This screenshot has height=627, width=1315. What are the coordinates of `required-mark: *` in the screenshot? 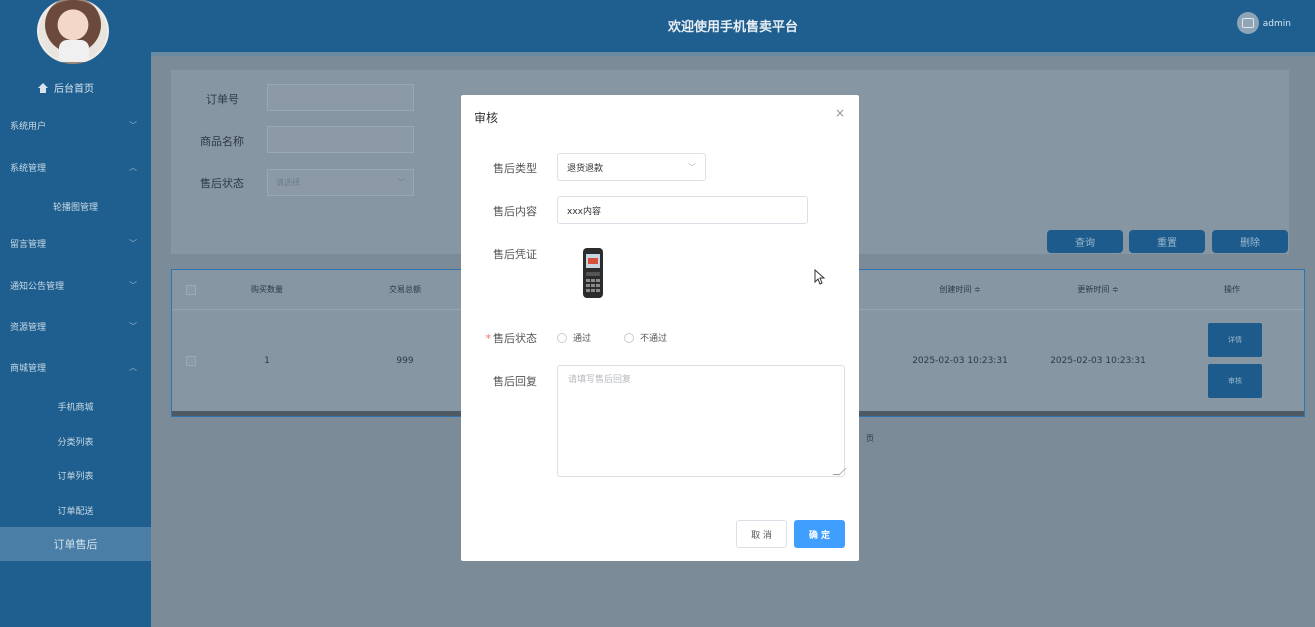 It's located at (488, 338).